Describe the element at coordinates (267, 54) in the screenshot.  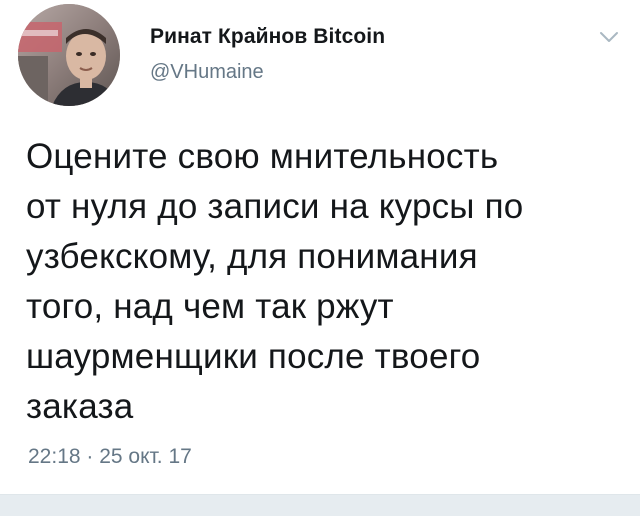
I see `tweet-author: Ринат Крайнов Bitcoin @VHumaine` at that location.